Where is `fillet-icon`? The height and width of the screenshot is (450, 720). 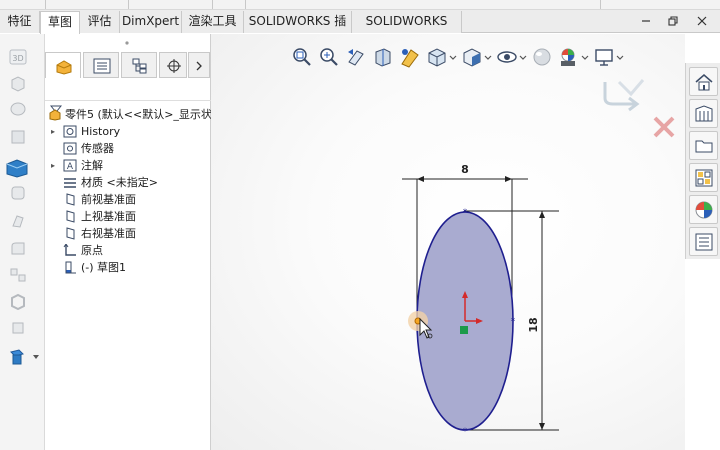 fillet-icon is located at coordinates (18, 249).